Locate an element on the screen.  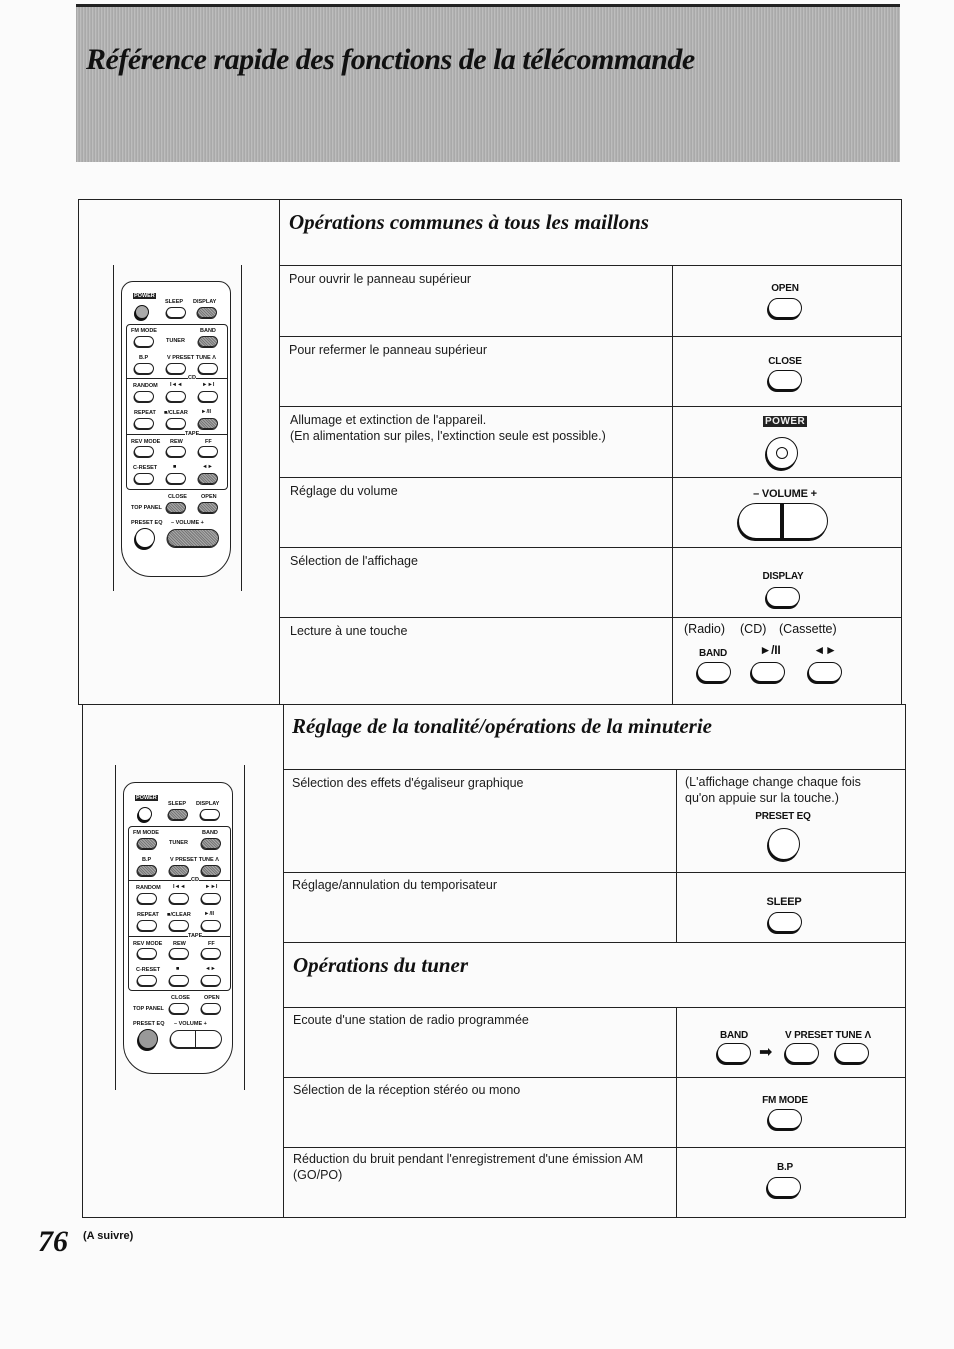
remote-cd-label: CD is located at coordinates (195, 880).